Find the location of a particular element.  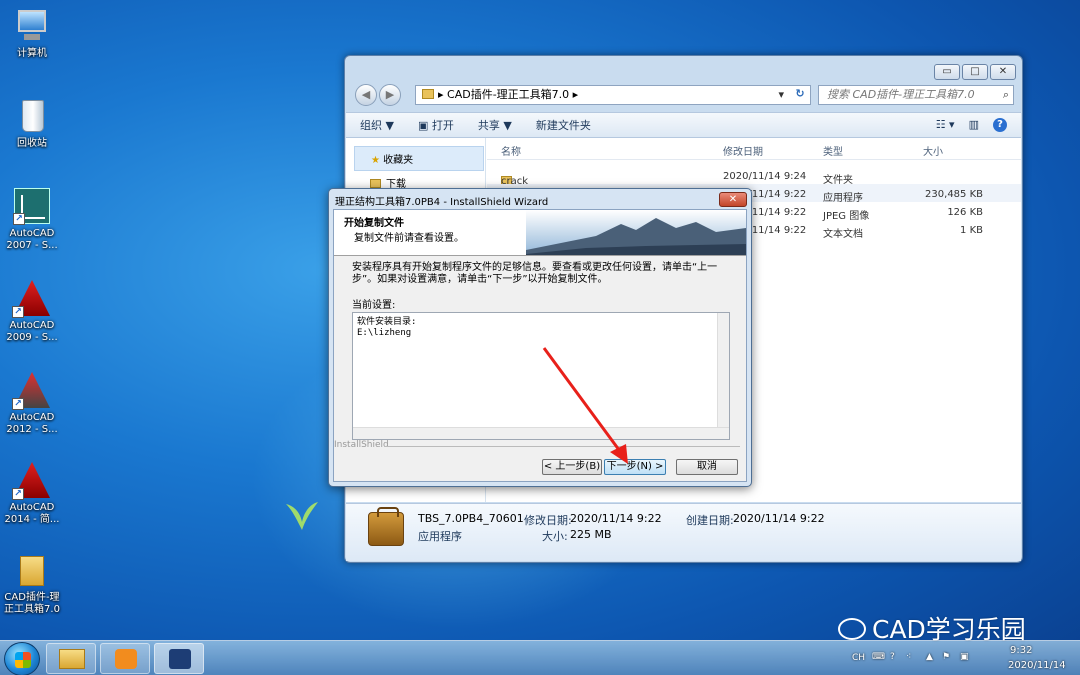

taskbar-installer is located at coordinates (179, 658).